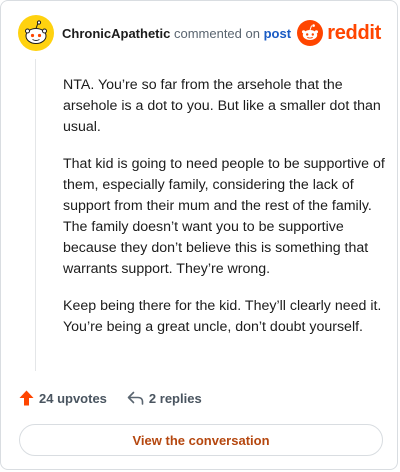 The image size is (400, 472). What do you see at coordinates (116, 33) in the screenshot?
I see `author-name: ChronicApathetic` at bounding box center [116, 33].